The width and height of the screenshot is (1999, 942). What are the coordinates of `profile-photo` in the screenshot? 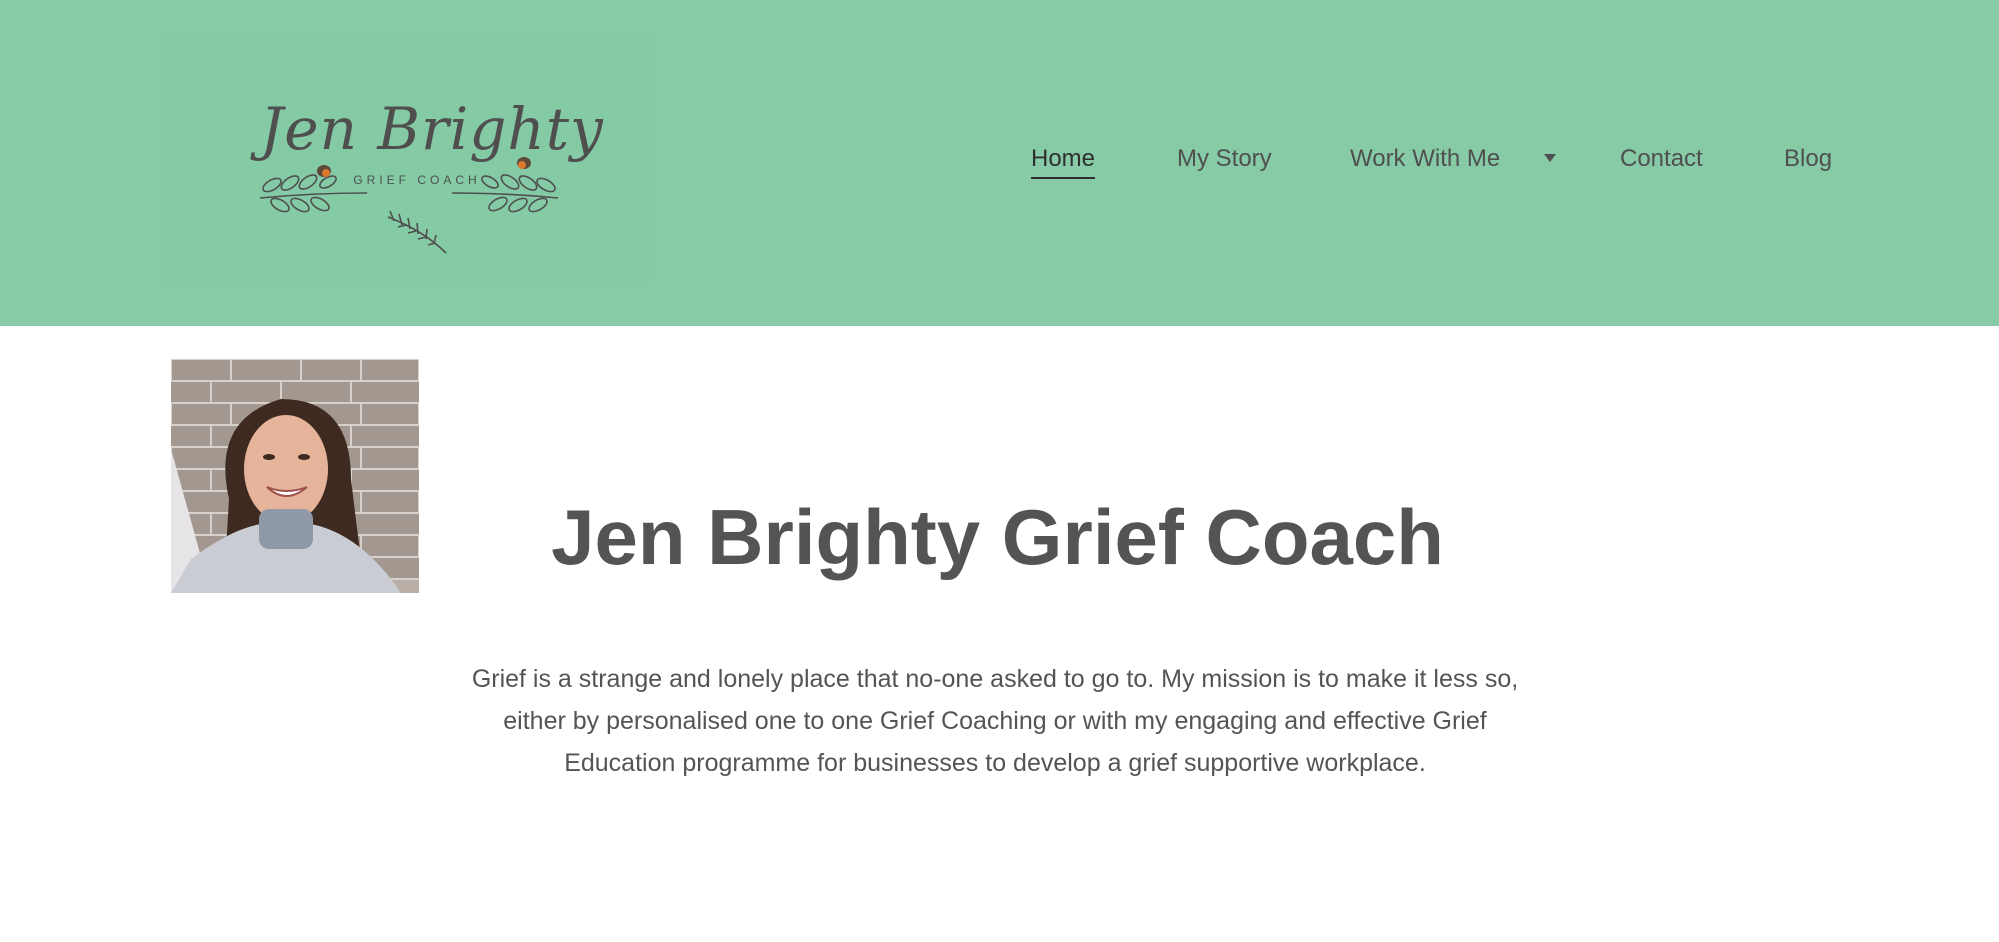 It's located at (295, 476).